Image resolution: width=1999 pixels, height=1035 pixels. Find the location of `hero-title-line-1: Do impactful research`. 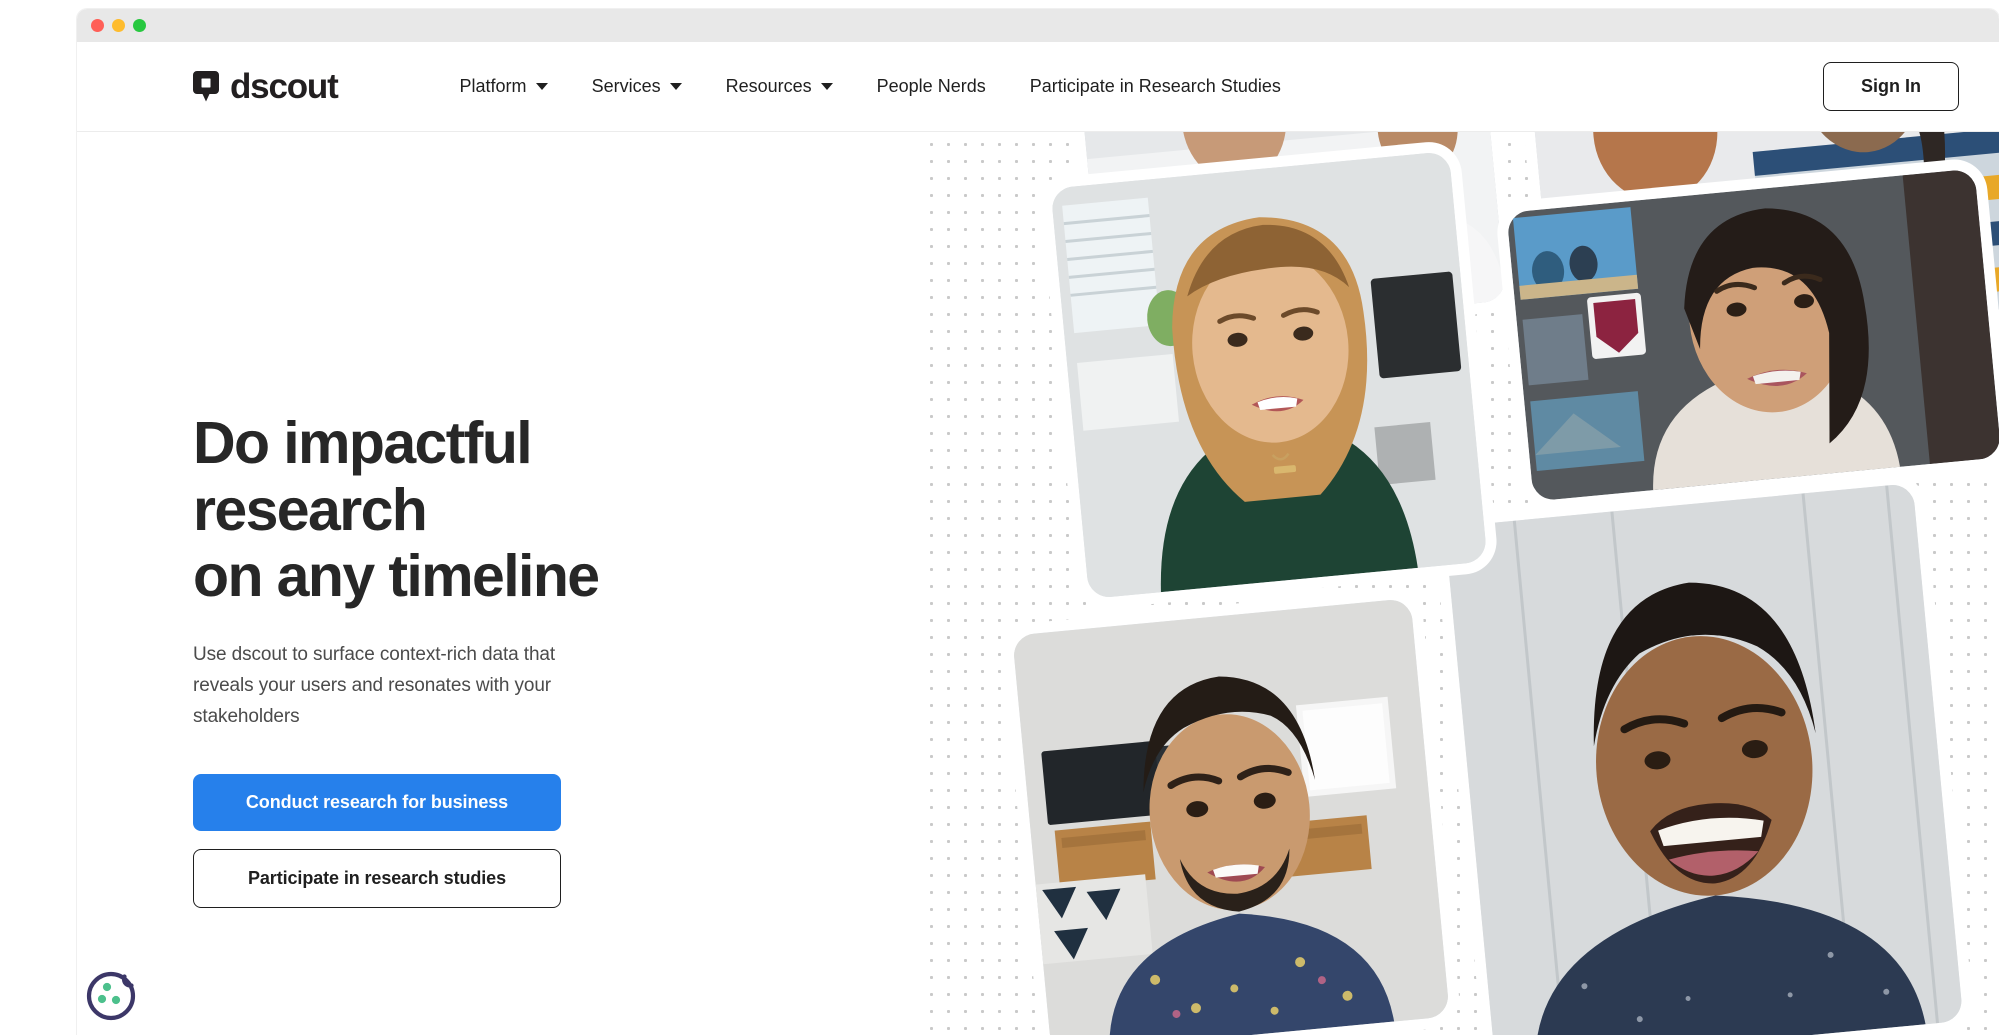

hero-title-line-1: Do impactful research is located at coordinates (363, 476).